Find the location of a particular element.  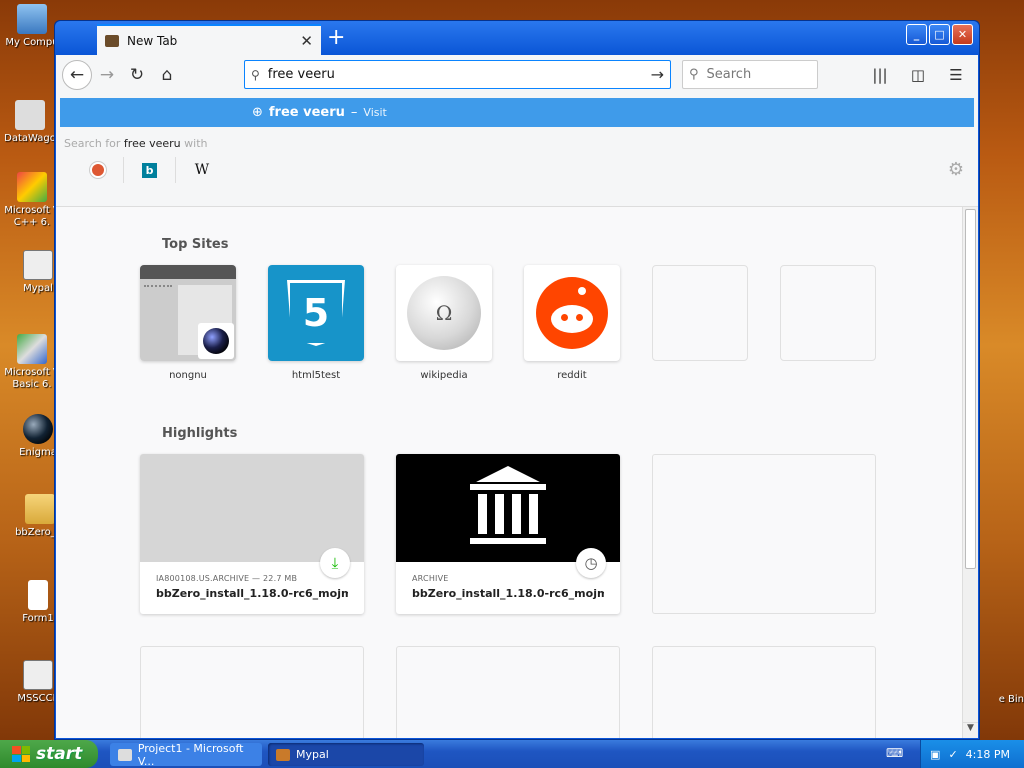

toolbar-right: ||| ◫ ☰ is located at coordinates (918, 75).